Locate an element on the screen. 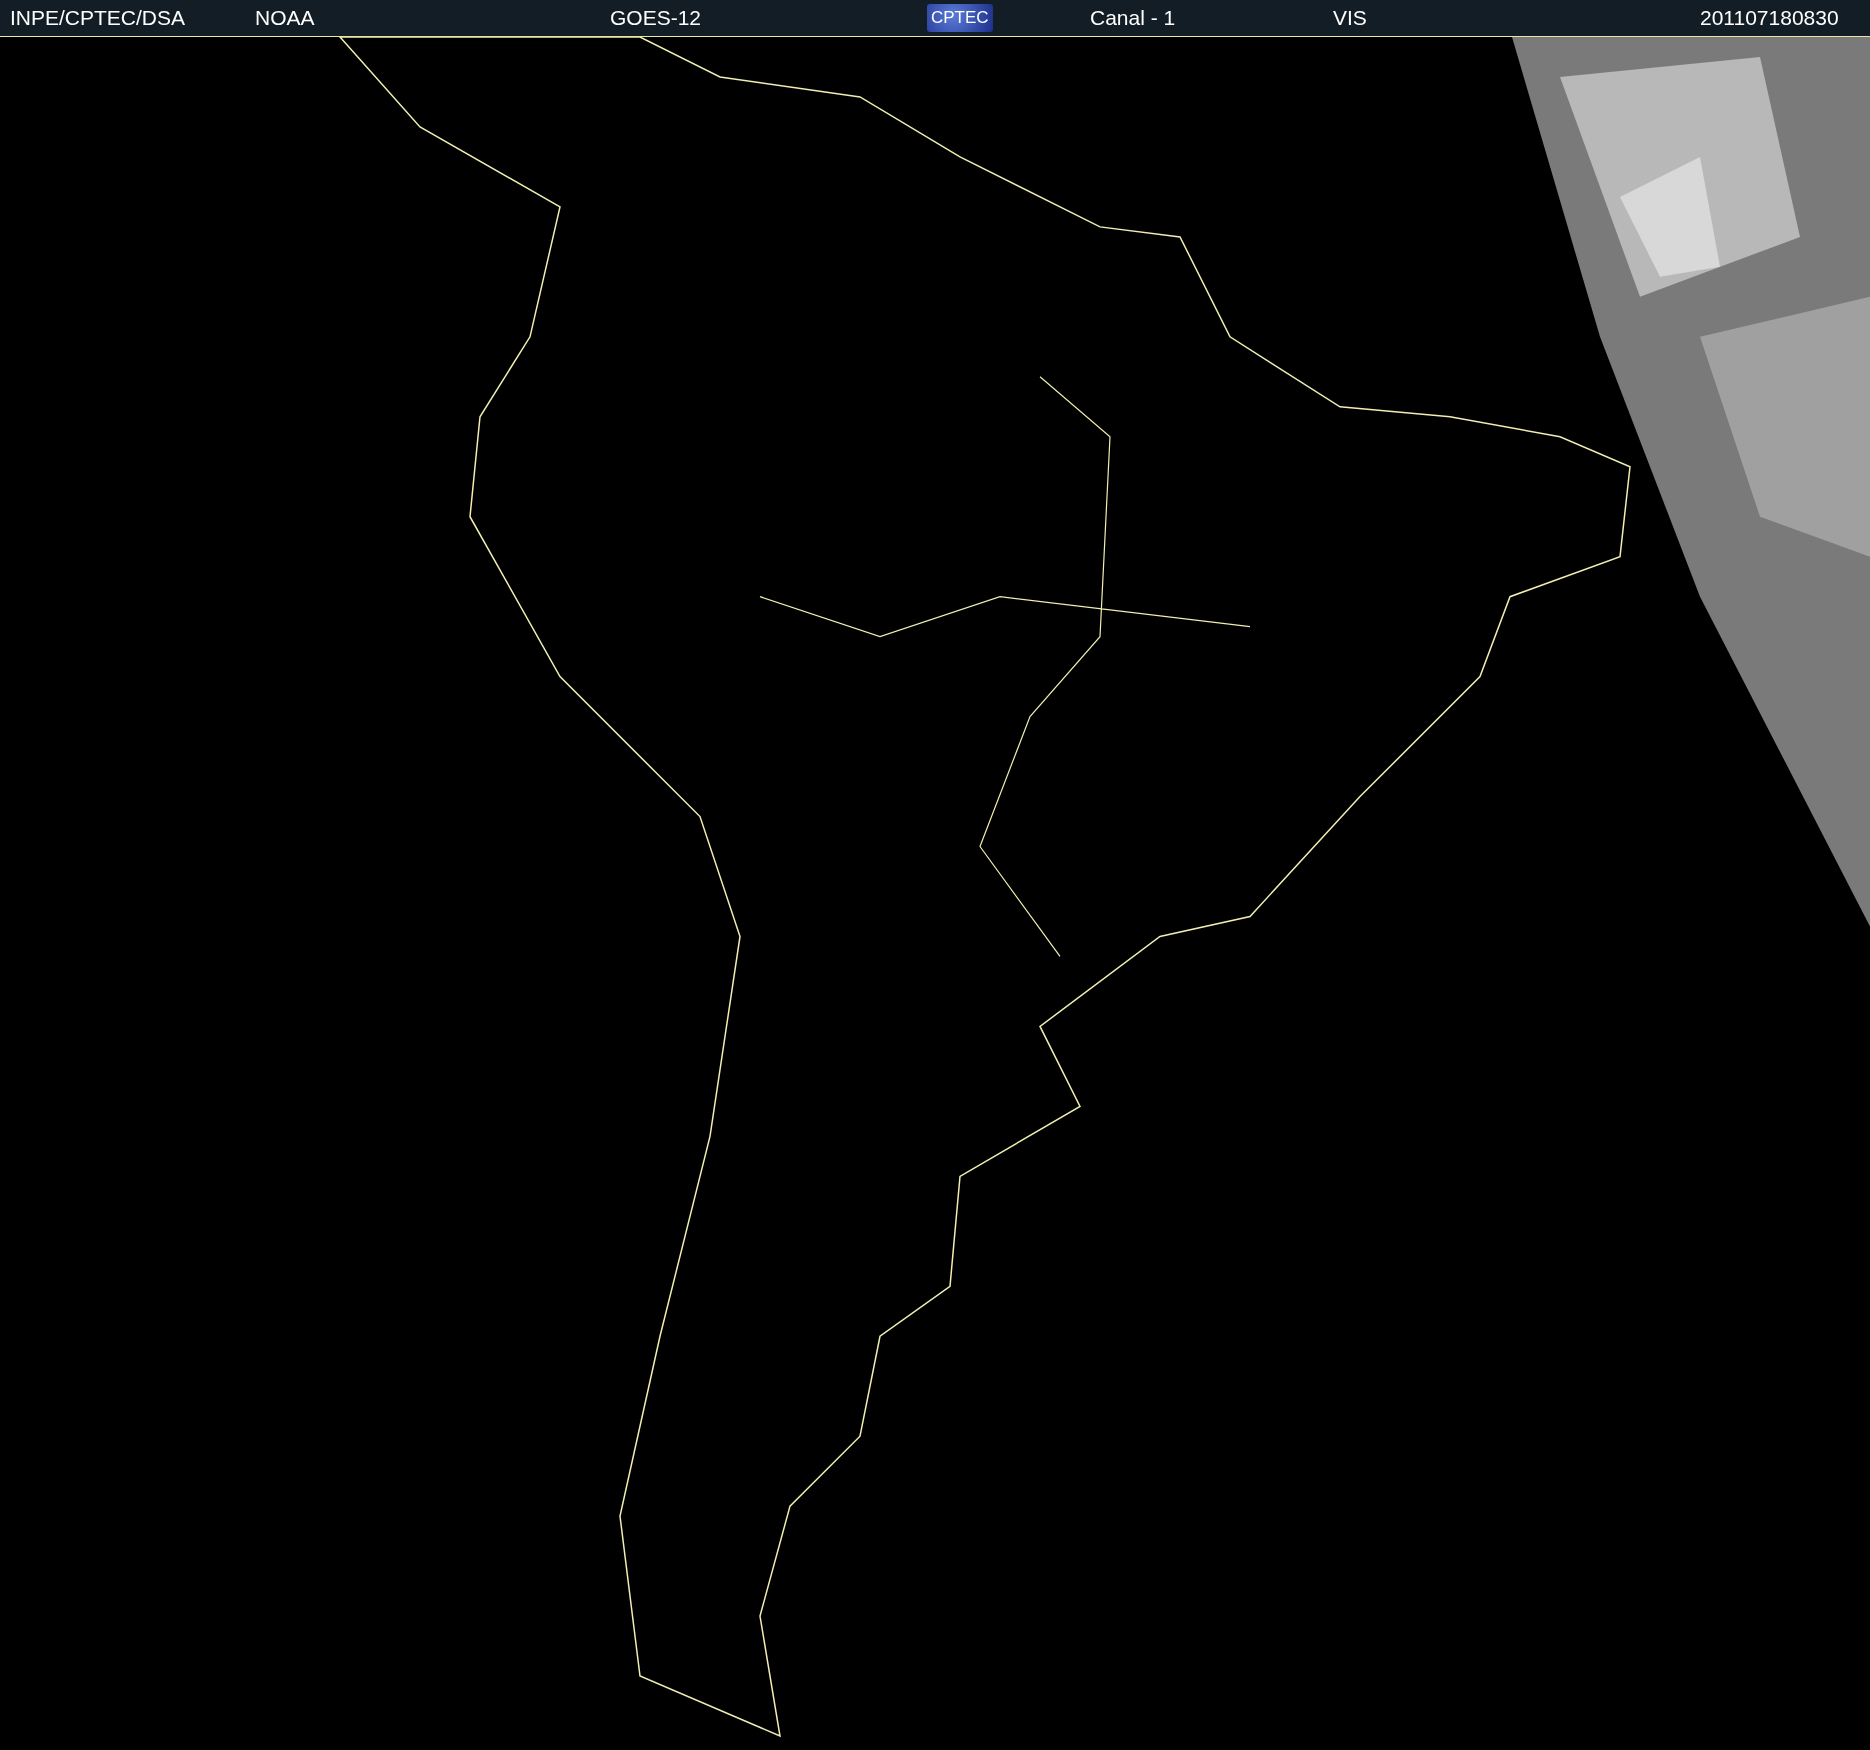  agency-label: NOAA is located at coordinates (285, 18).